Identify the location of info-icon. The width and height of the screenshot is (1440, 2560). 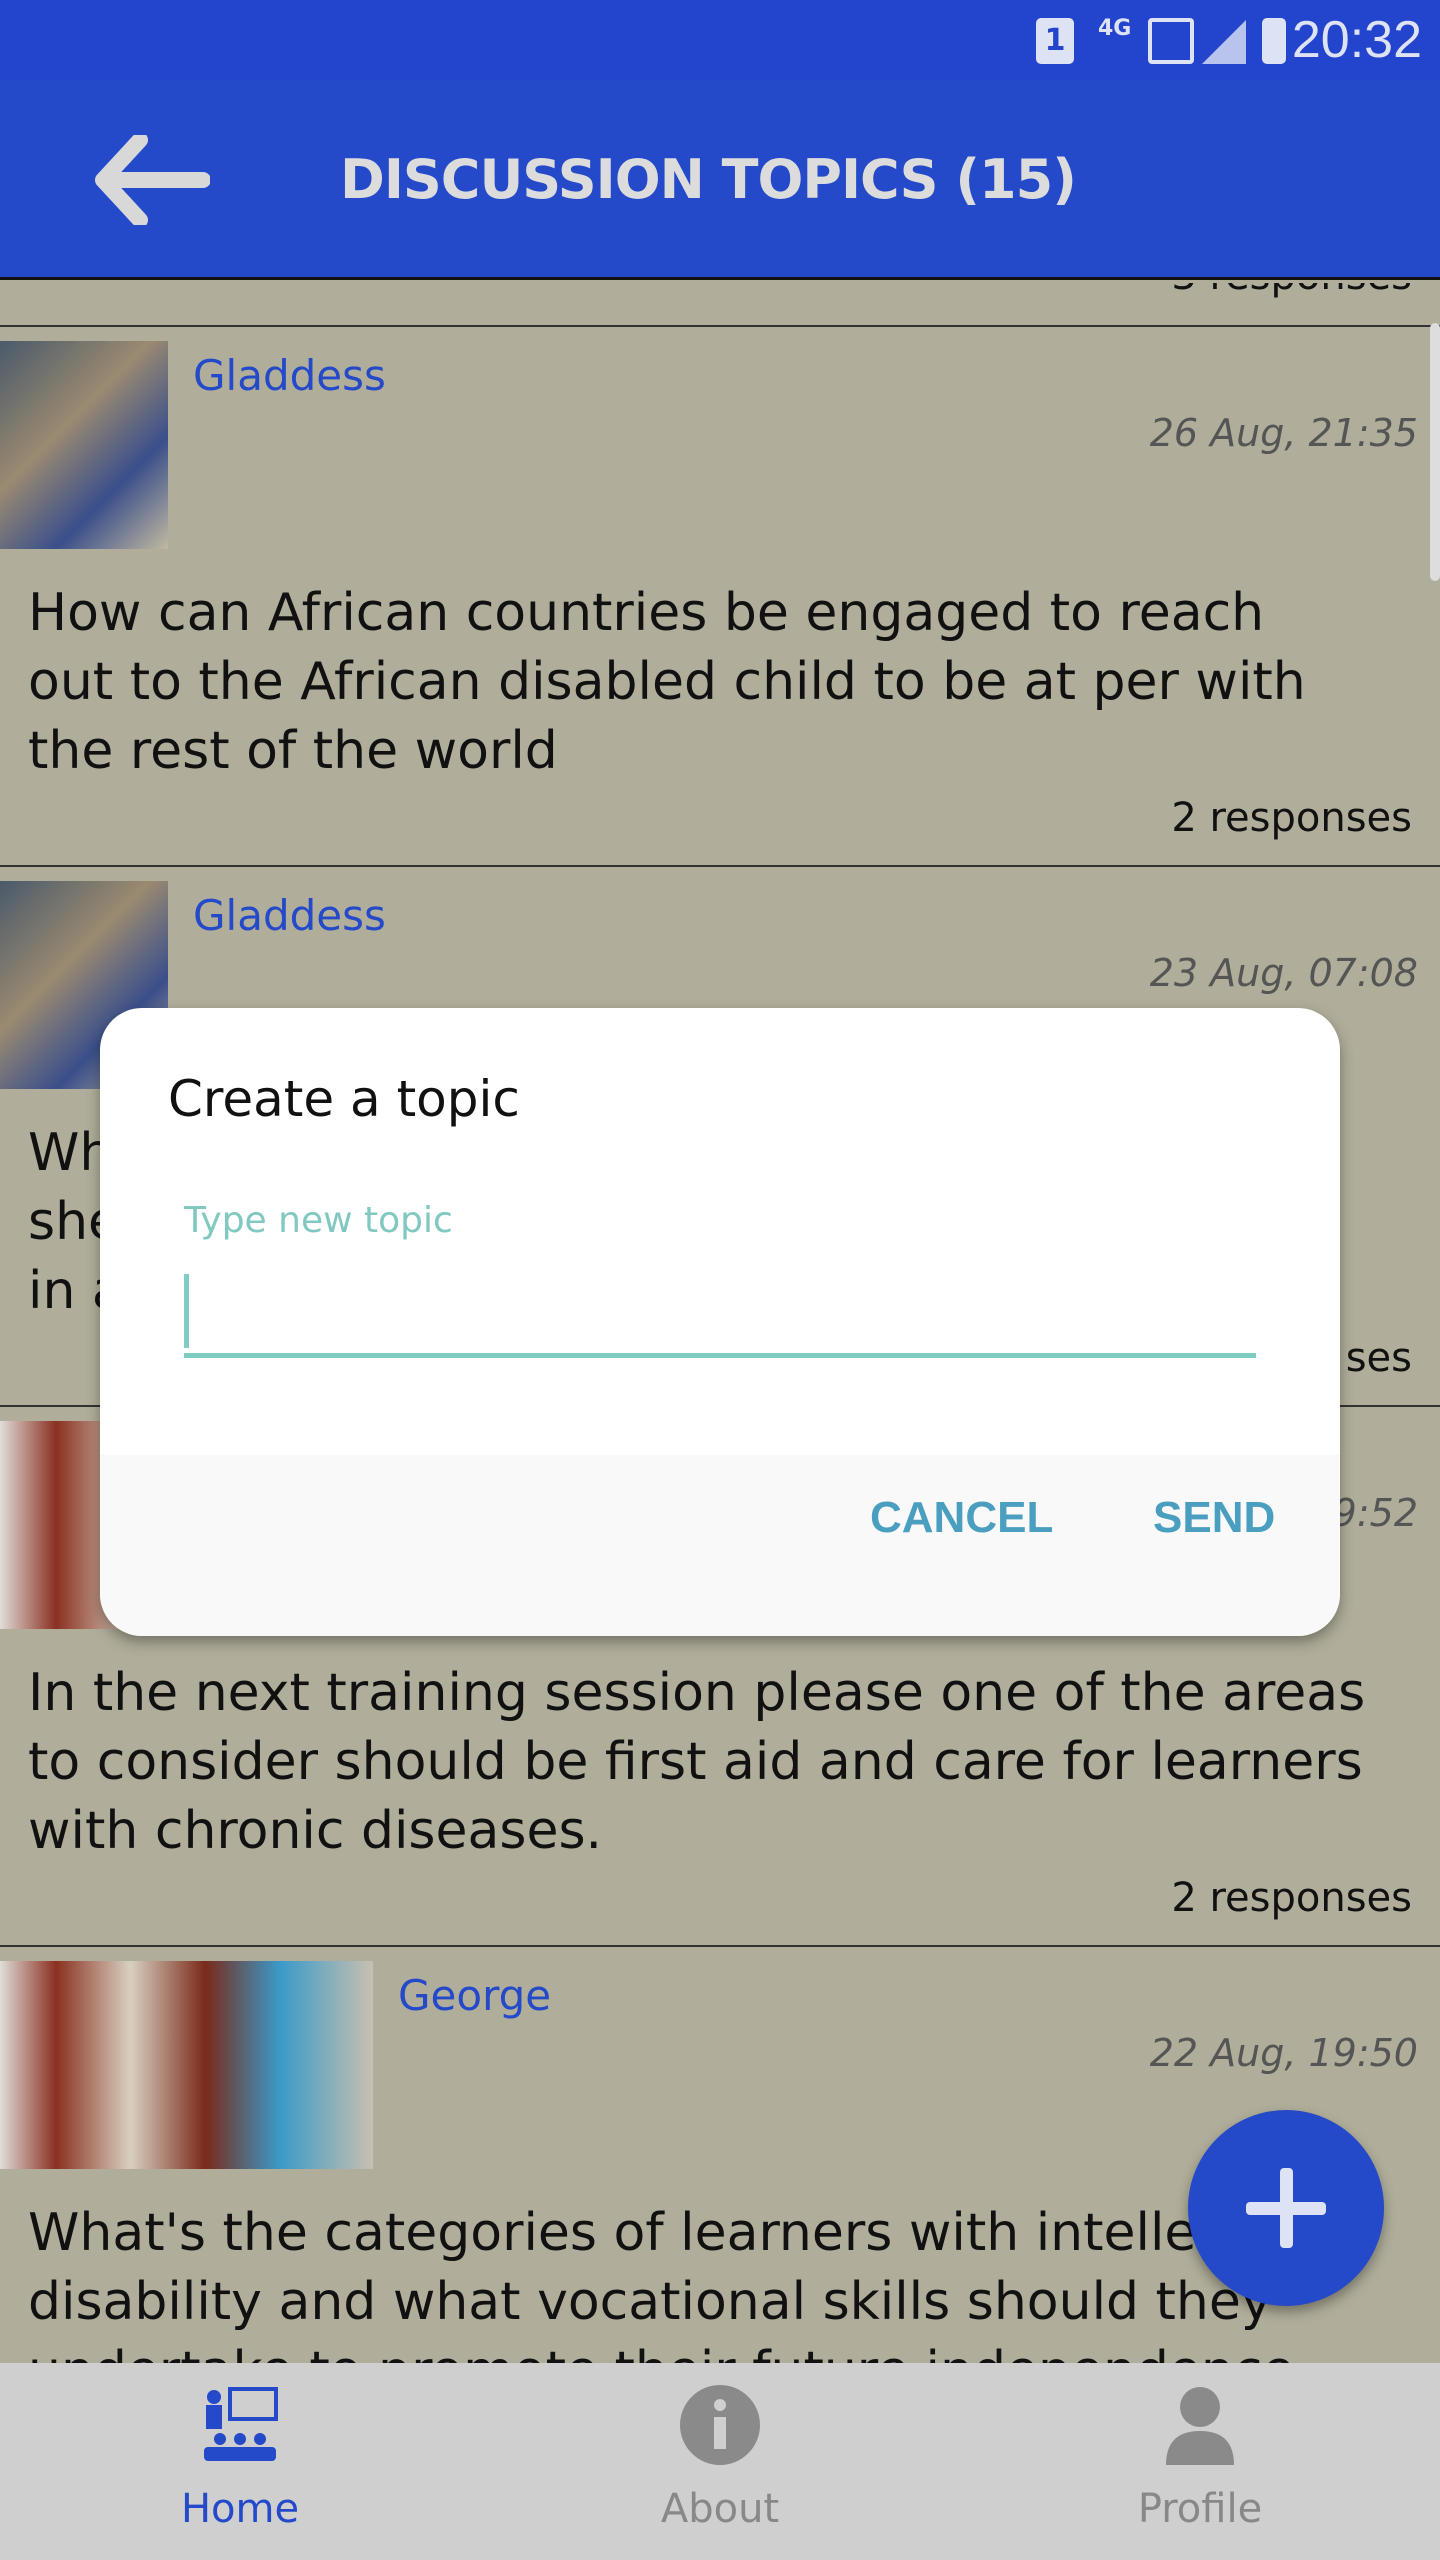
(720, 2425).